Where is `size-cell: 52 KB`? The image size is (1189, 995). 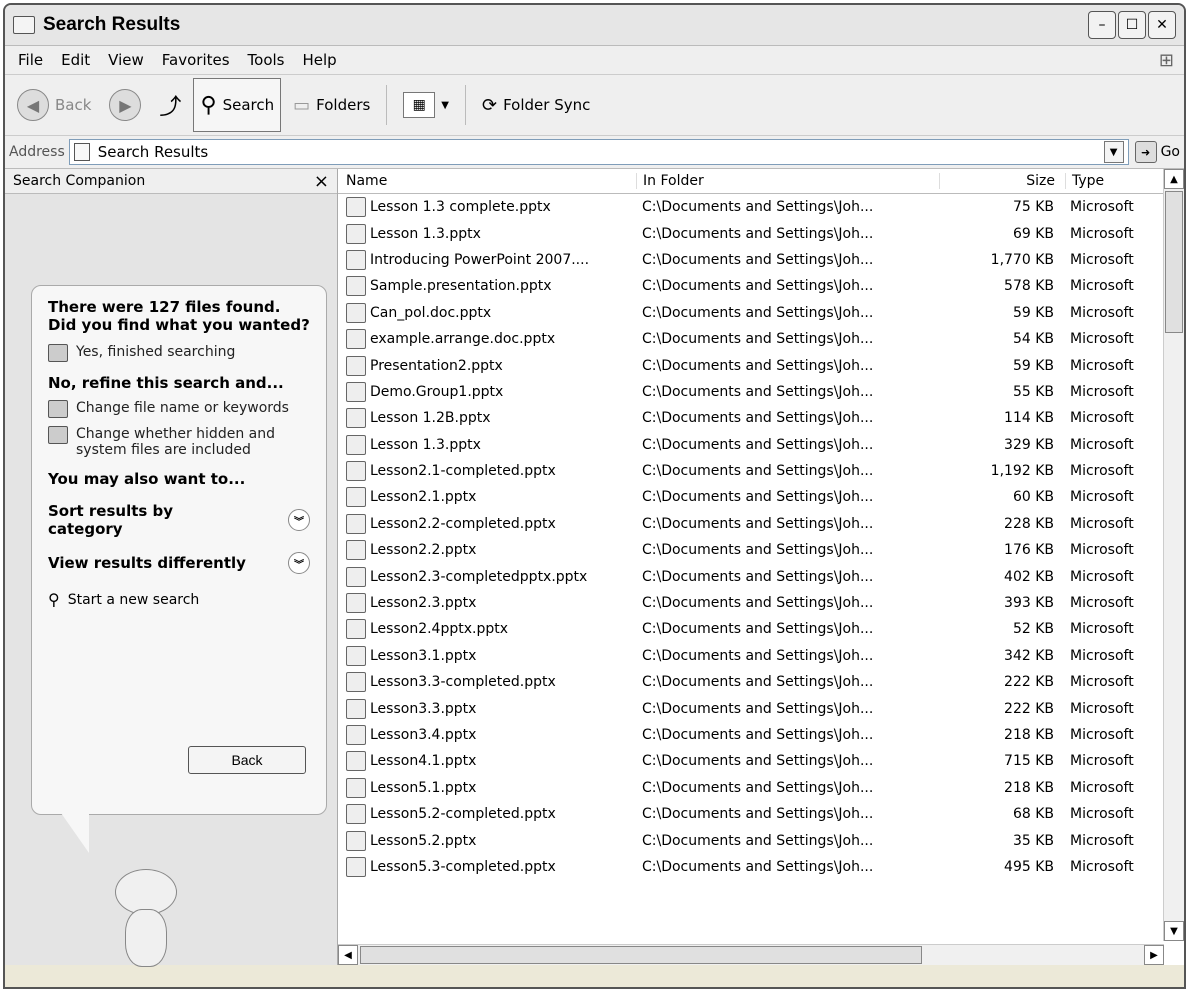
size-cell: 52 KB is located at coordinates (1033, 629).